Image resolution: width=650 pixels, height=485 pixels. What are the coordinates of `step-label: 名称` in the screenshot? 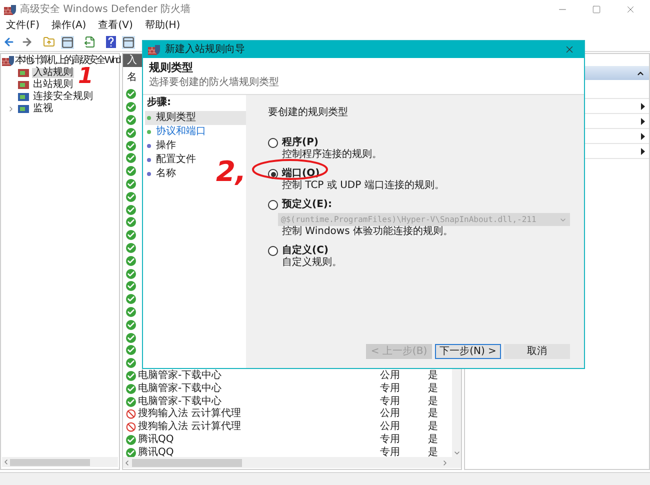 It's located at (166, 174).